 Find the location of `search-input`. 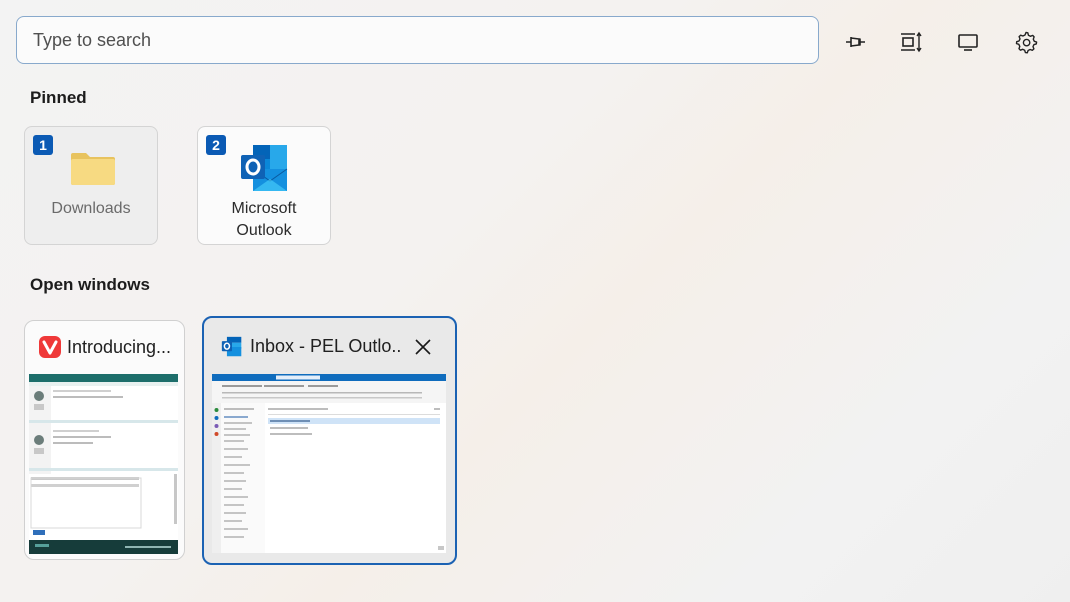

search-input is located at coordinates (417, 40).